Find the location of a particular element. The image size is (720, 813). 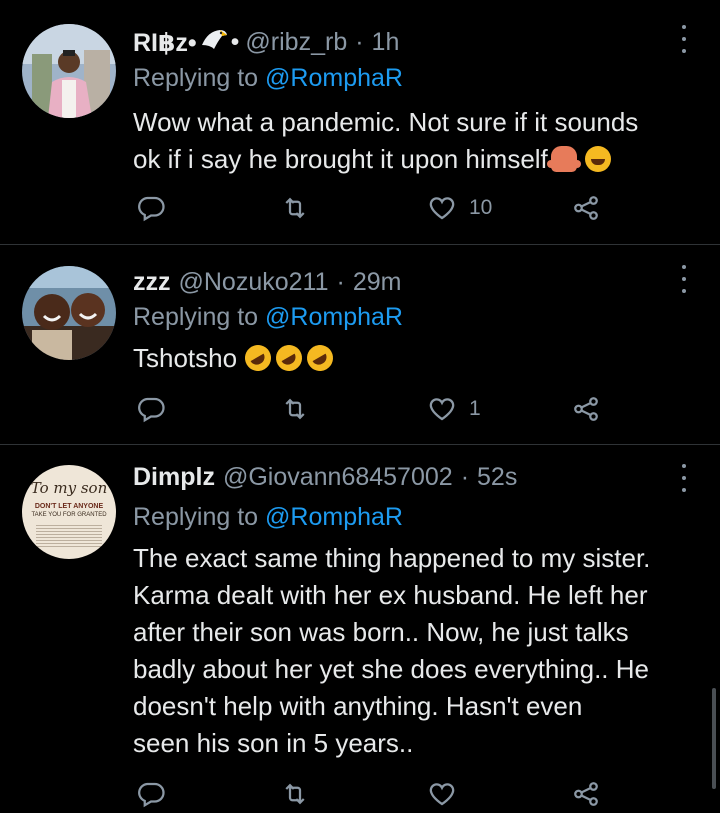

eagle-icon is located at coordinates (214, 42).